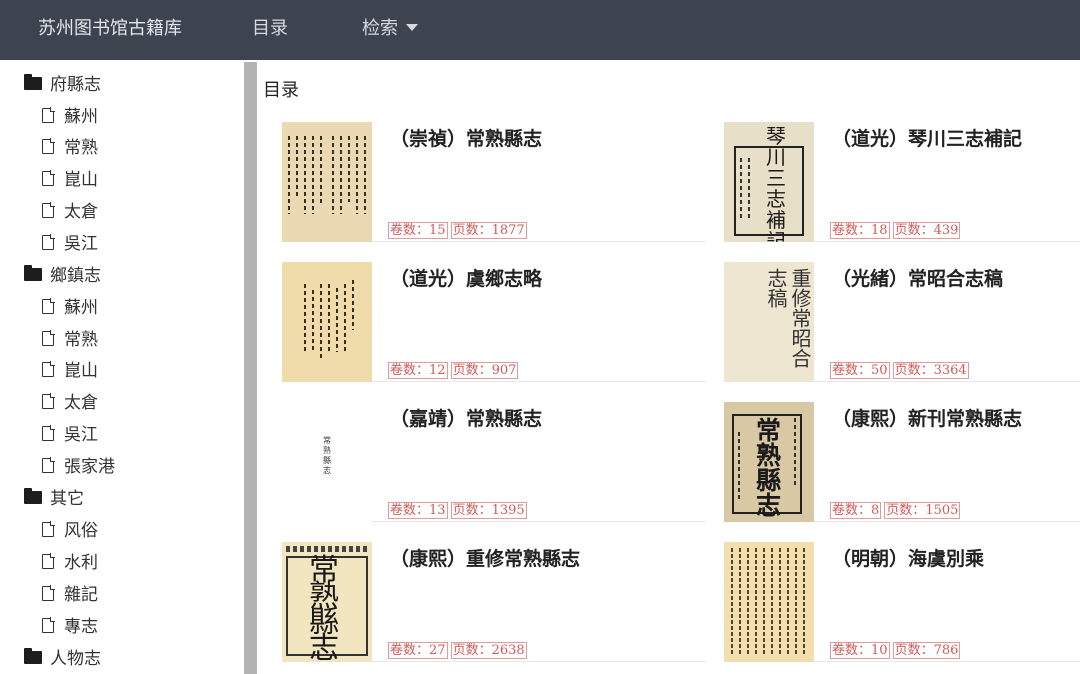  I want to click on tree-item-label: 張家港, so click(89, 467).